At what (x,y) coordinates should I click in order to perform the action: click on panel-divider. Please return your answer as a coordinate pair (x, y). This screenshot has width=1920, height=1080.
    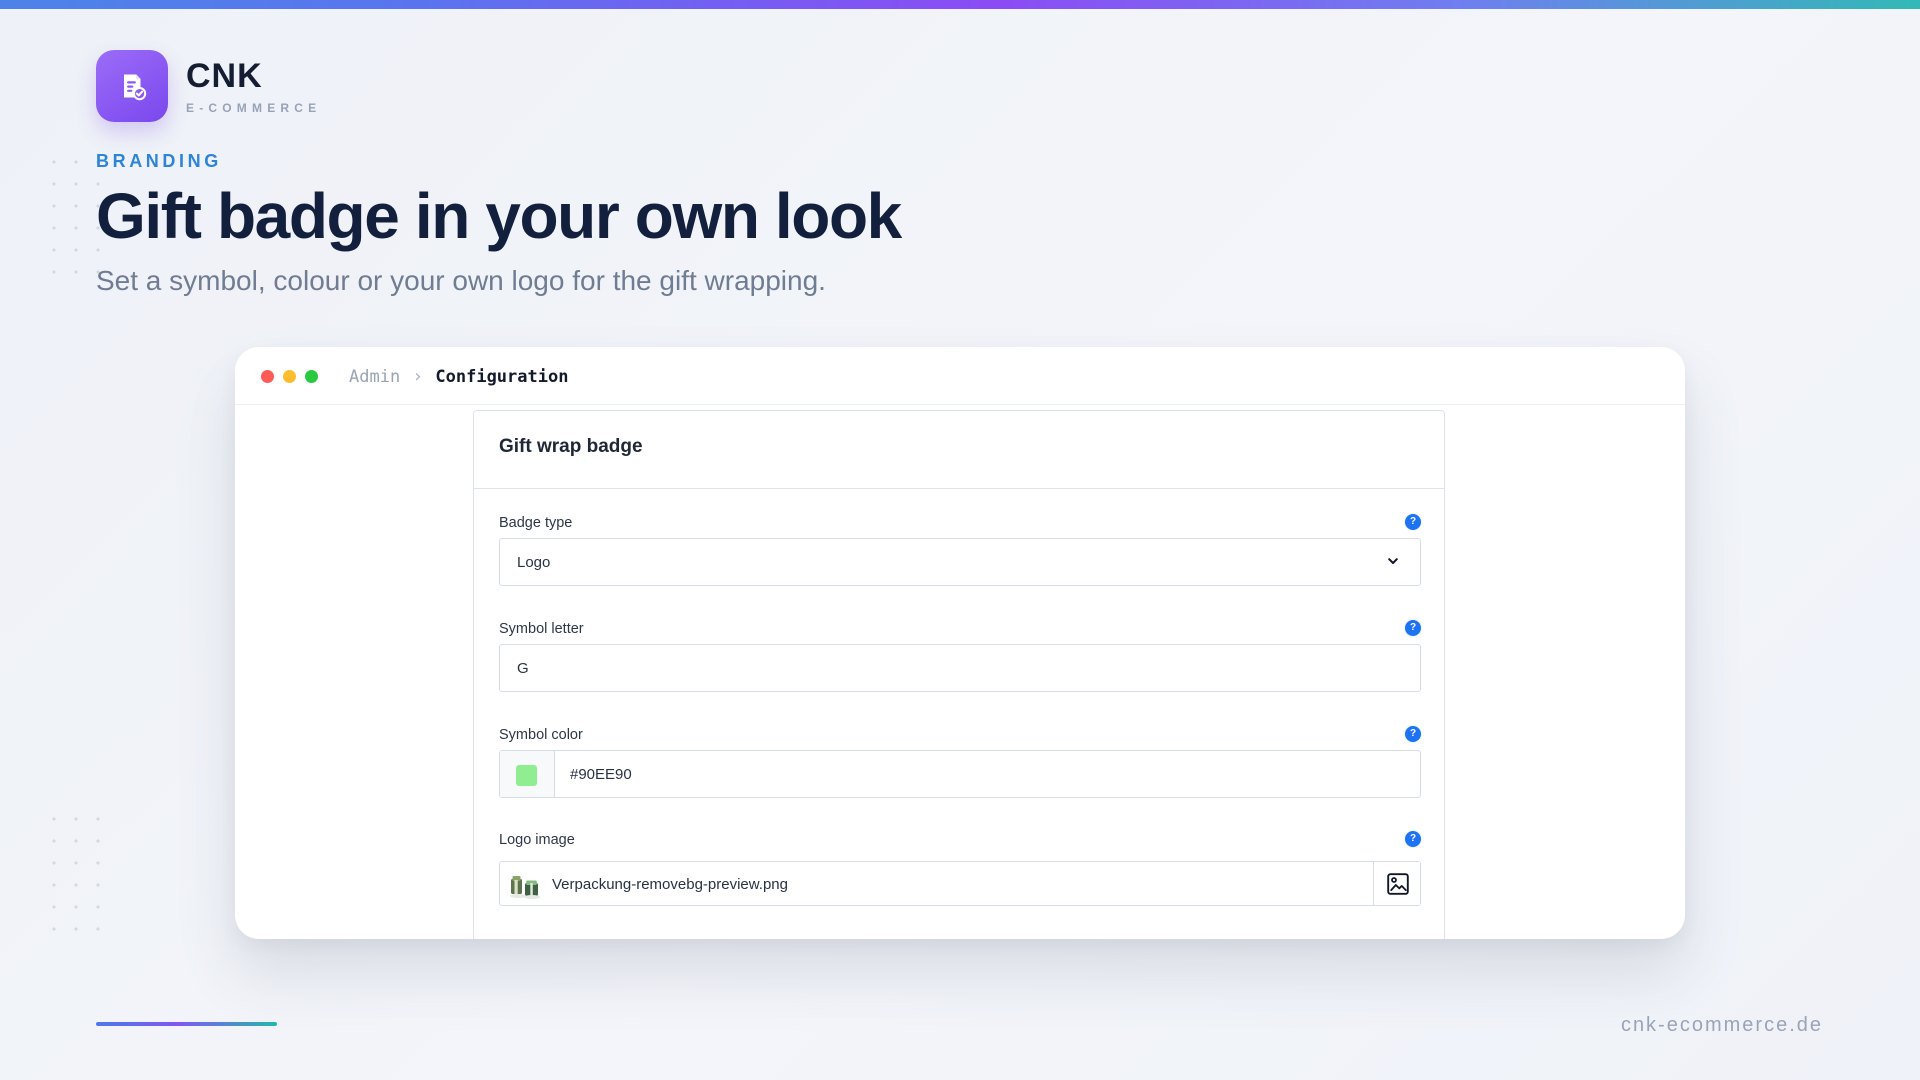
    Looking at the image, I should click on (959, 488).